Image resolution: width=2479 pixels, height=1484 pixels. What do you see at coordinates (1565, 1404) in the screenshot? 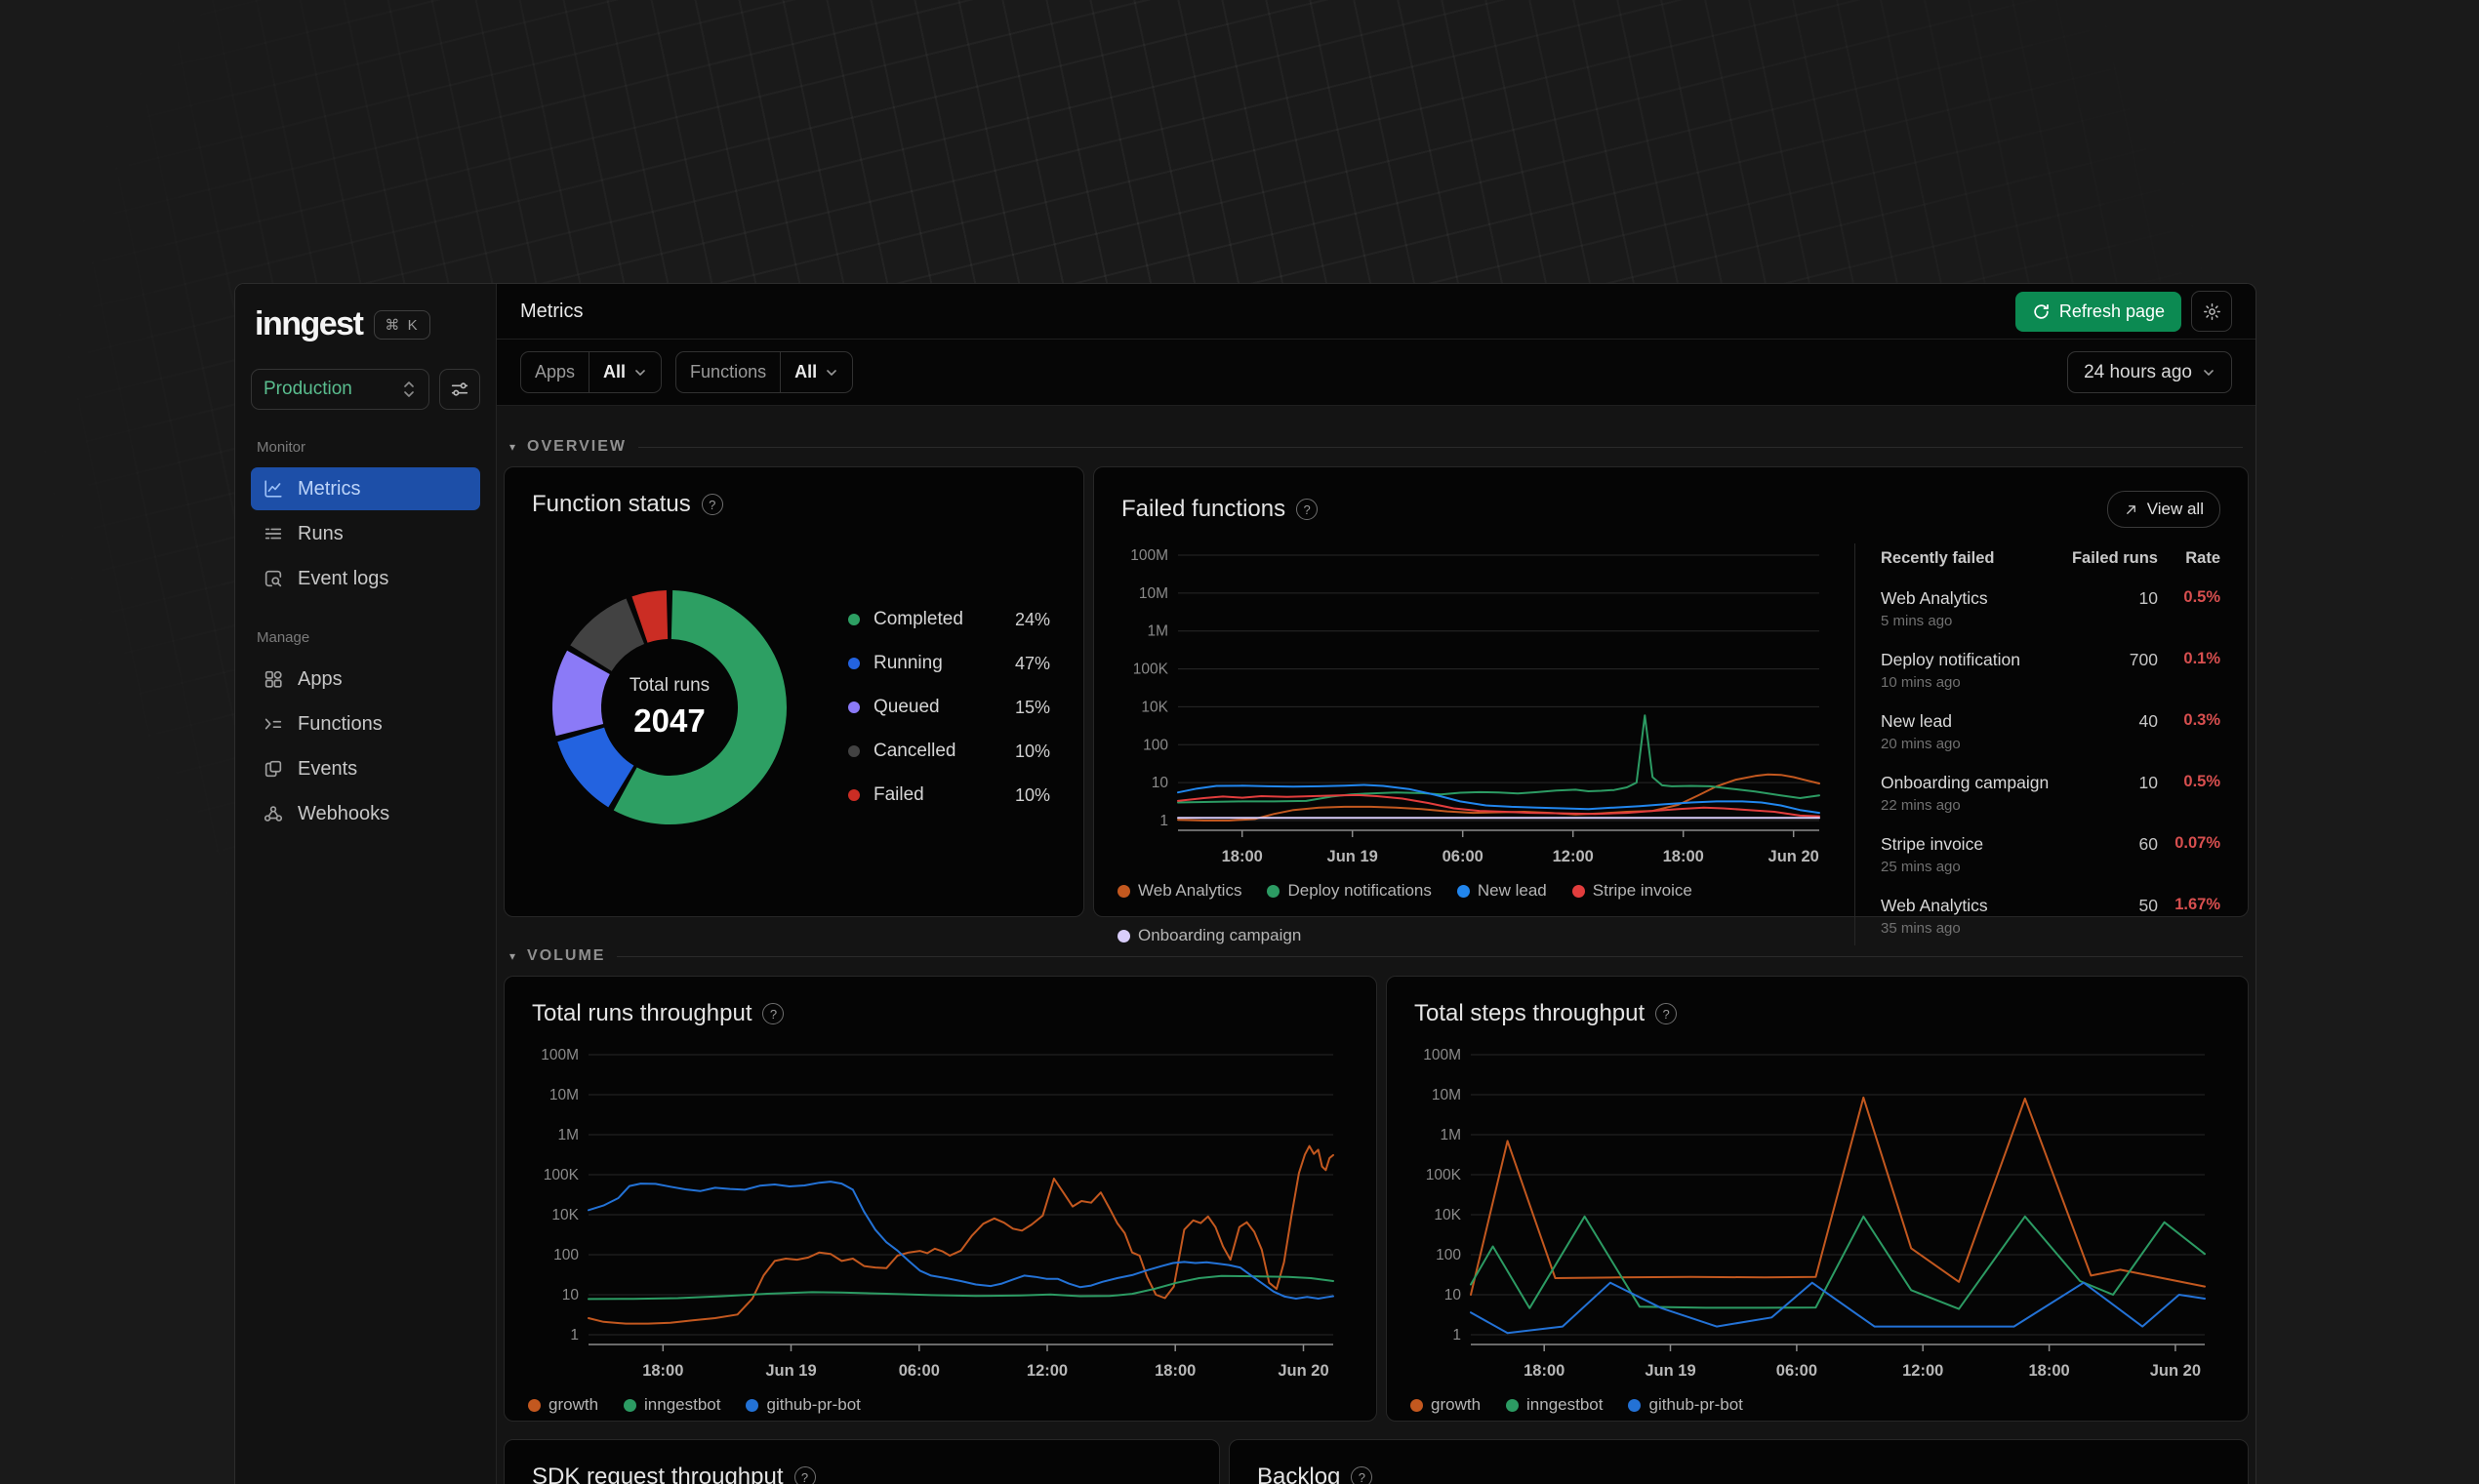
I see `legend-label: inngestbot` at bounding box center [1565, 1404].